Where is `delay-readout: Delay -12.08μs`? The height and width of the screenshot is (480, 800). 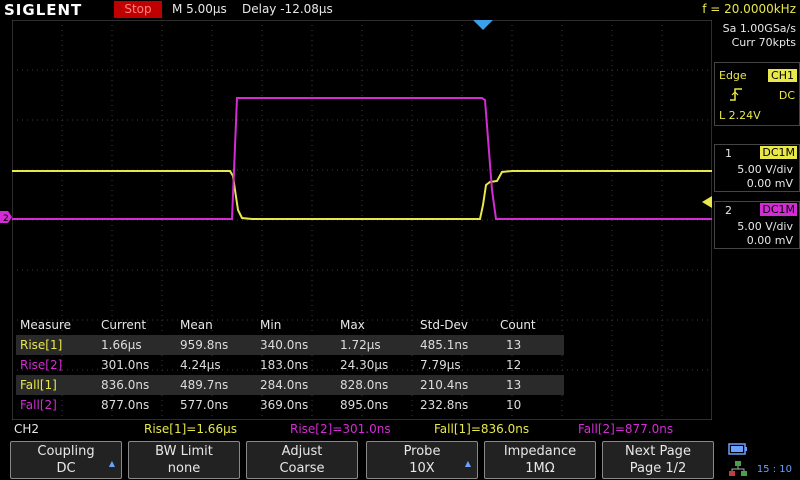
delay-readout: Delay -12.08μs is located at coordinates (287, 9).